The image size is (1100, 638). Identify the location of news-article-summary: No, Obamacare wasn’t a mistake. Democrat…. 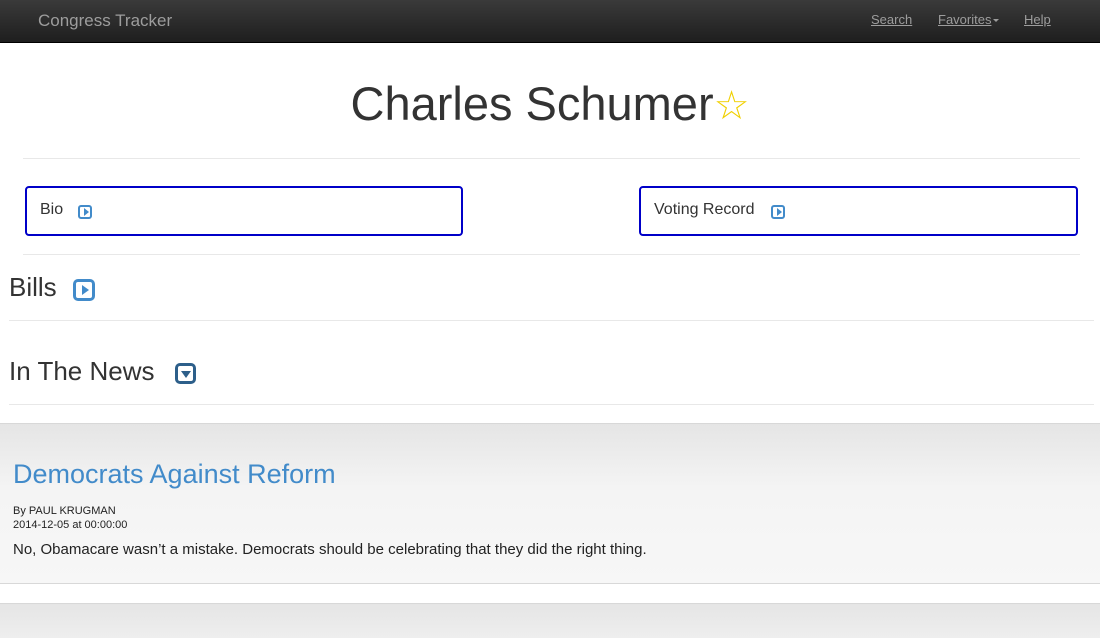
(330, 549).